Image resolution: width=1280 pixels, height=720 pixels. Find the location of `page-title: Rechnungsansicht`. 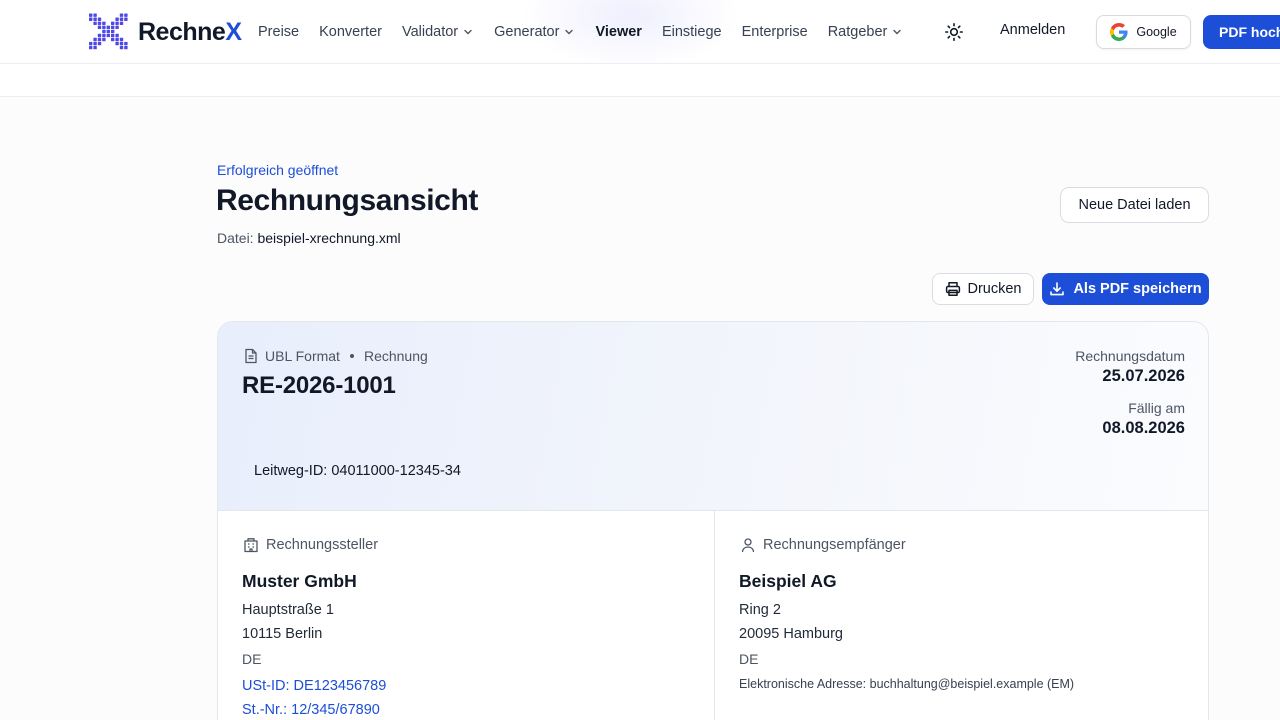

page-title: Rechnungsansicht is located at coordinates (347, 200).